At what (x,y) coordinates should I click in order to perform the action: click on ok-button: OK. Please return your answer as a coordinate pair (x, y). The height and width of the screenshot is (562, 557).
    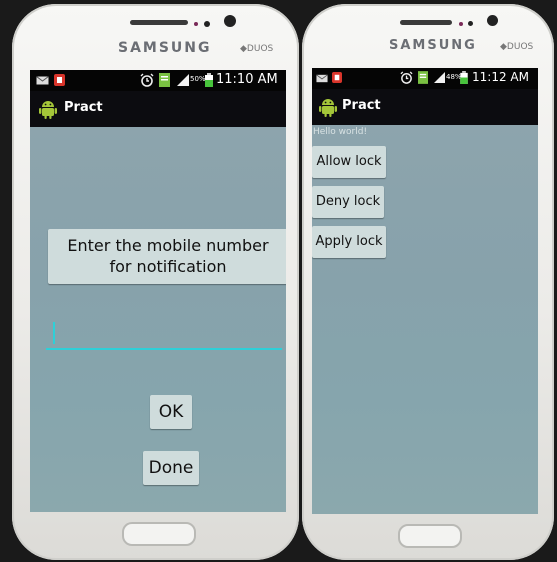
    Looking at the image, I should click on (171, 412).